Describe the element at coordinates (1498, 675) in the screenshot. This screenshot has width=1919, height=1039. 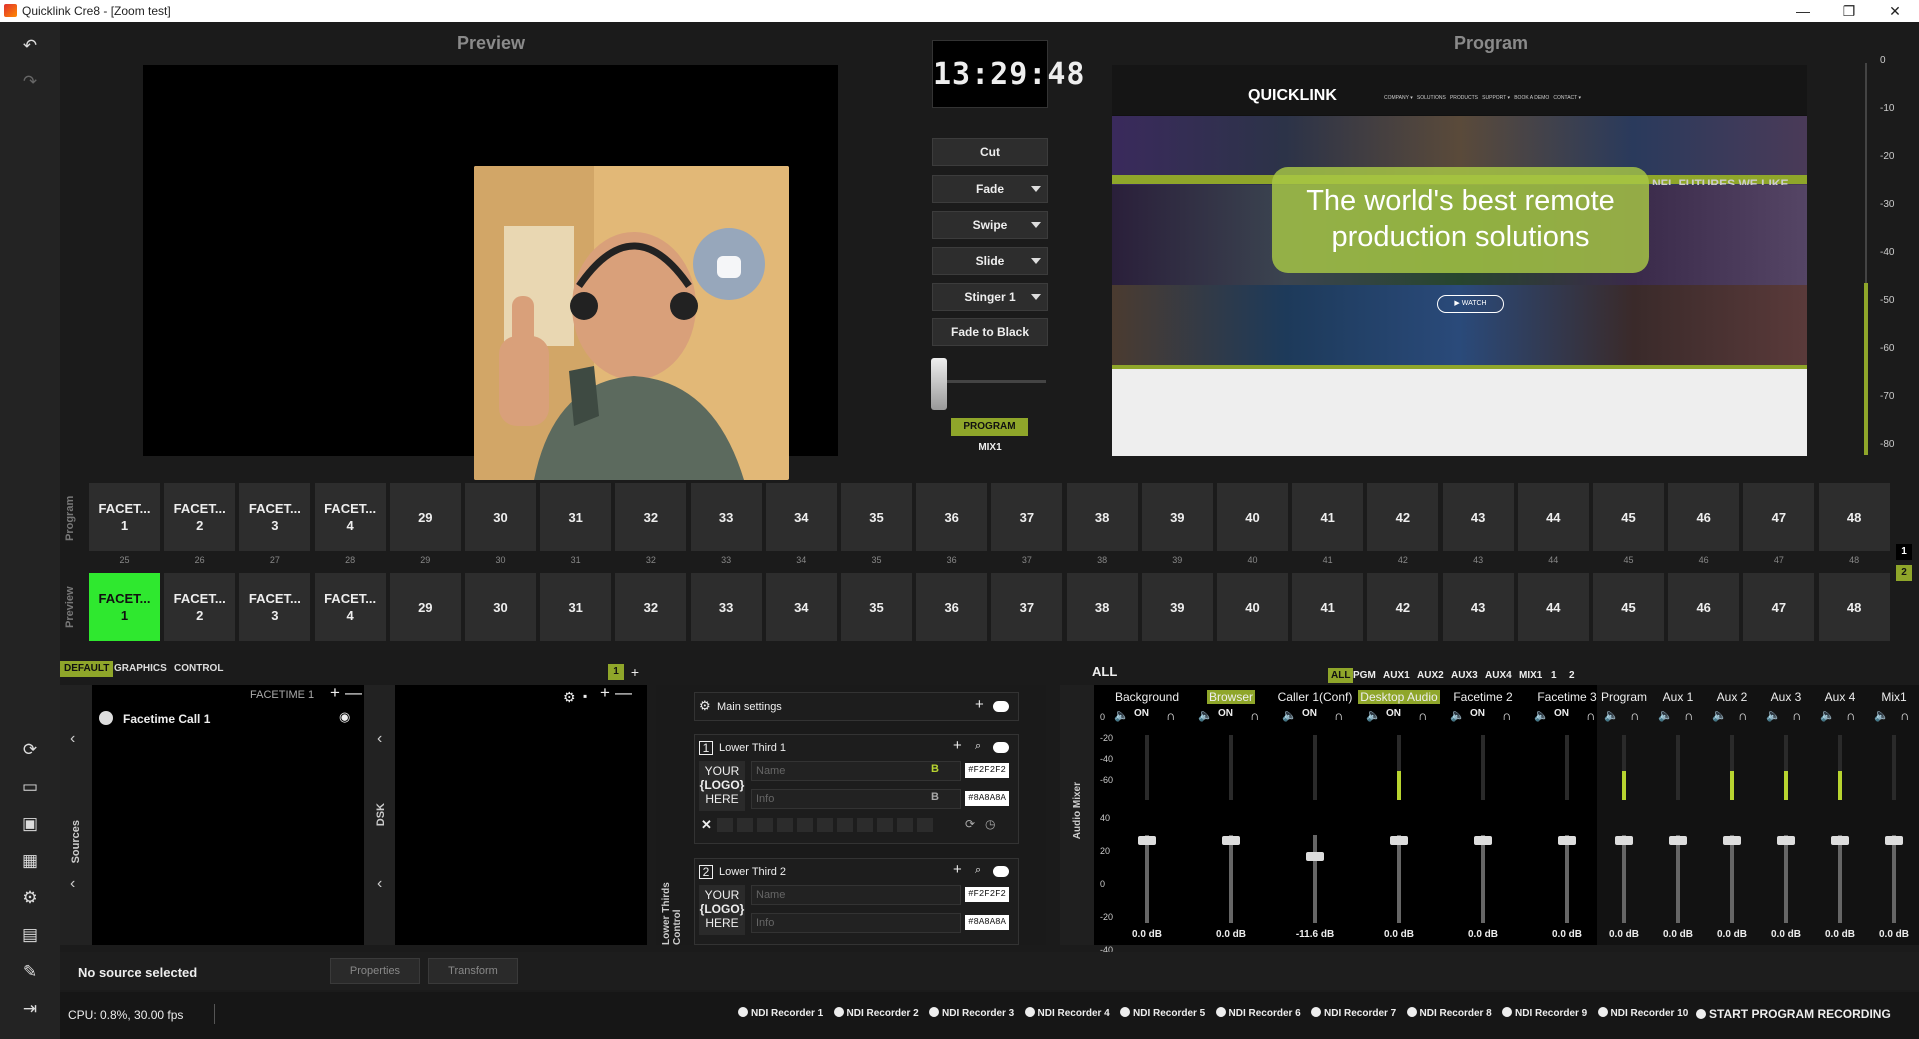
I see `audio-filter-aux4: AUX4` at that location.